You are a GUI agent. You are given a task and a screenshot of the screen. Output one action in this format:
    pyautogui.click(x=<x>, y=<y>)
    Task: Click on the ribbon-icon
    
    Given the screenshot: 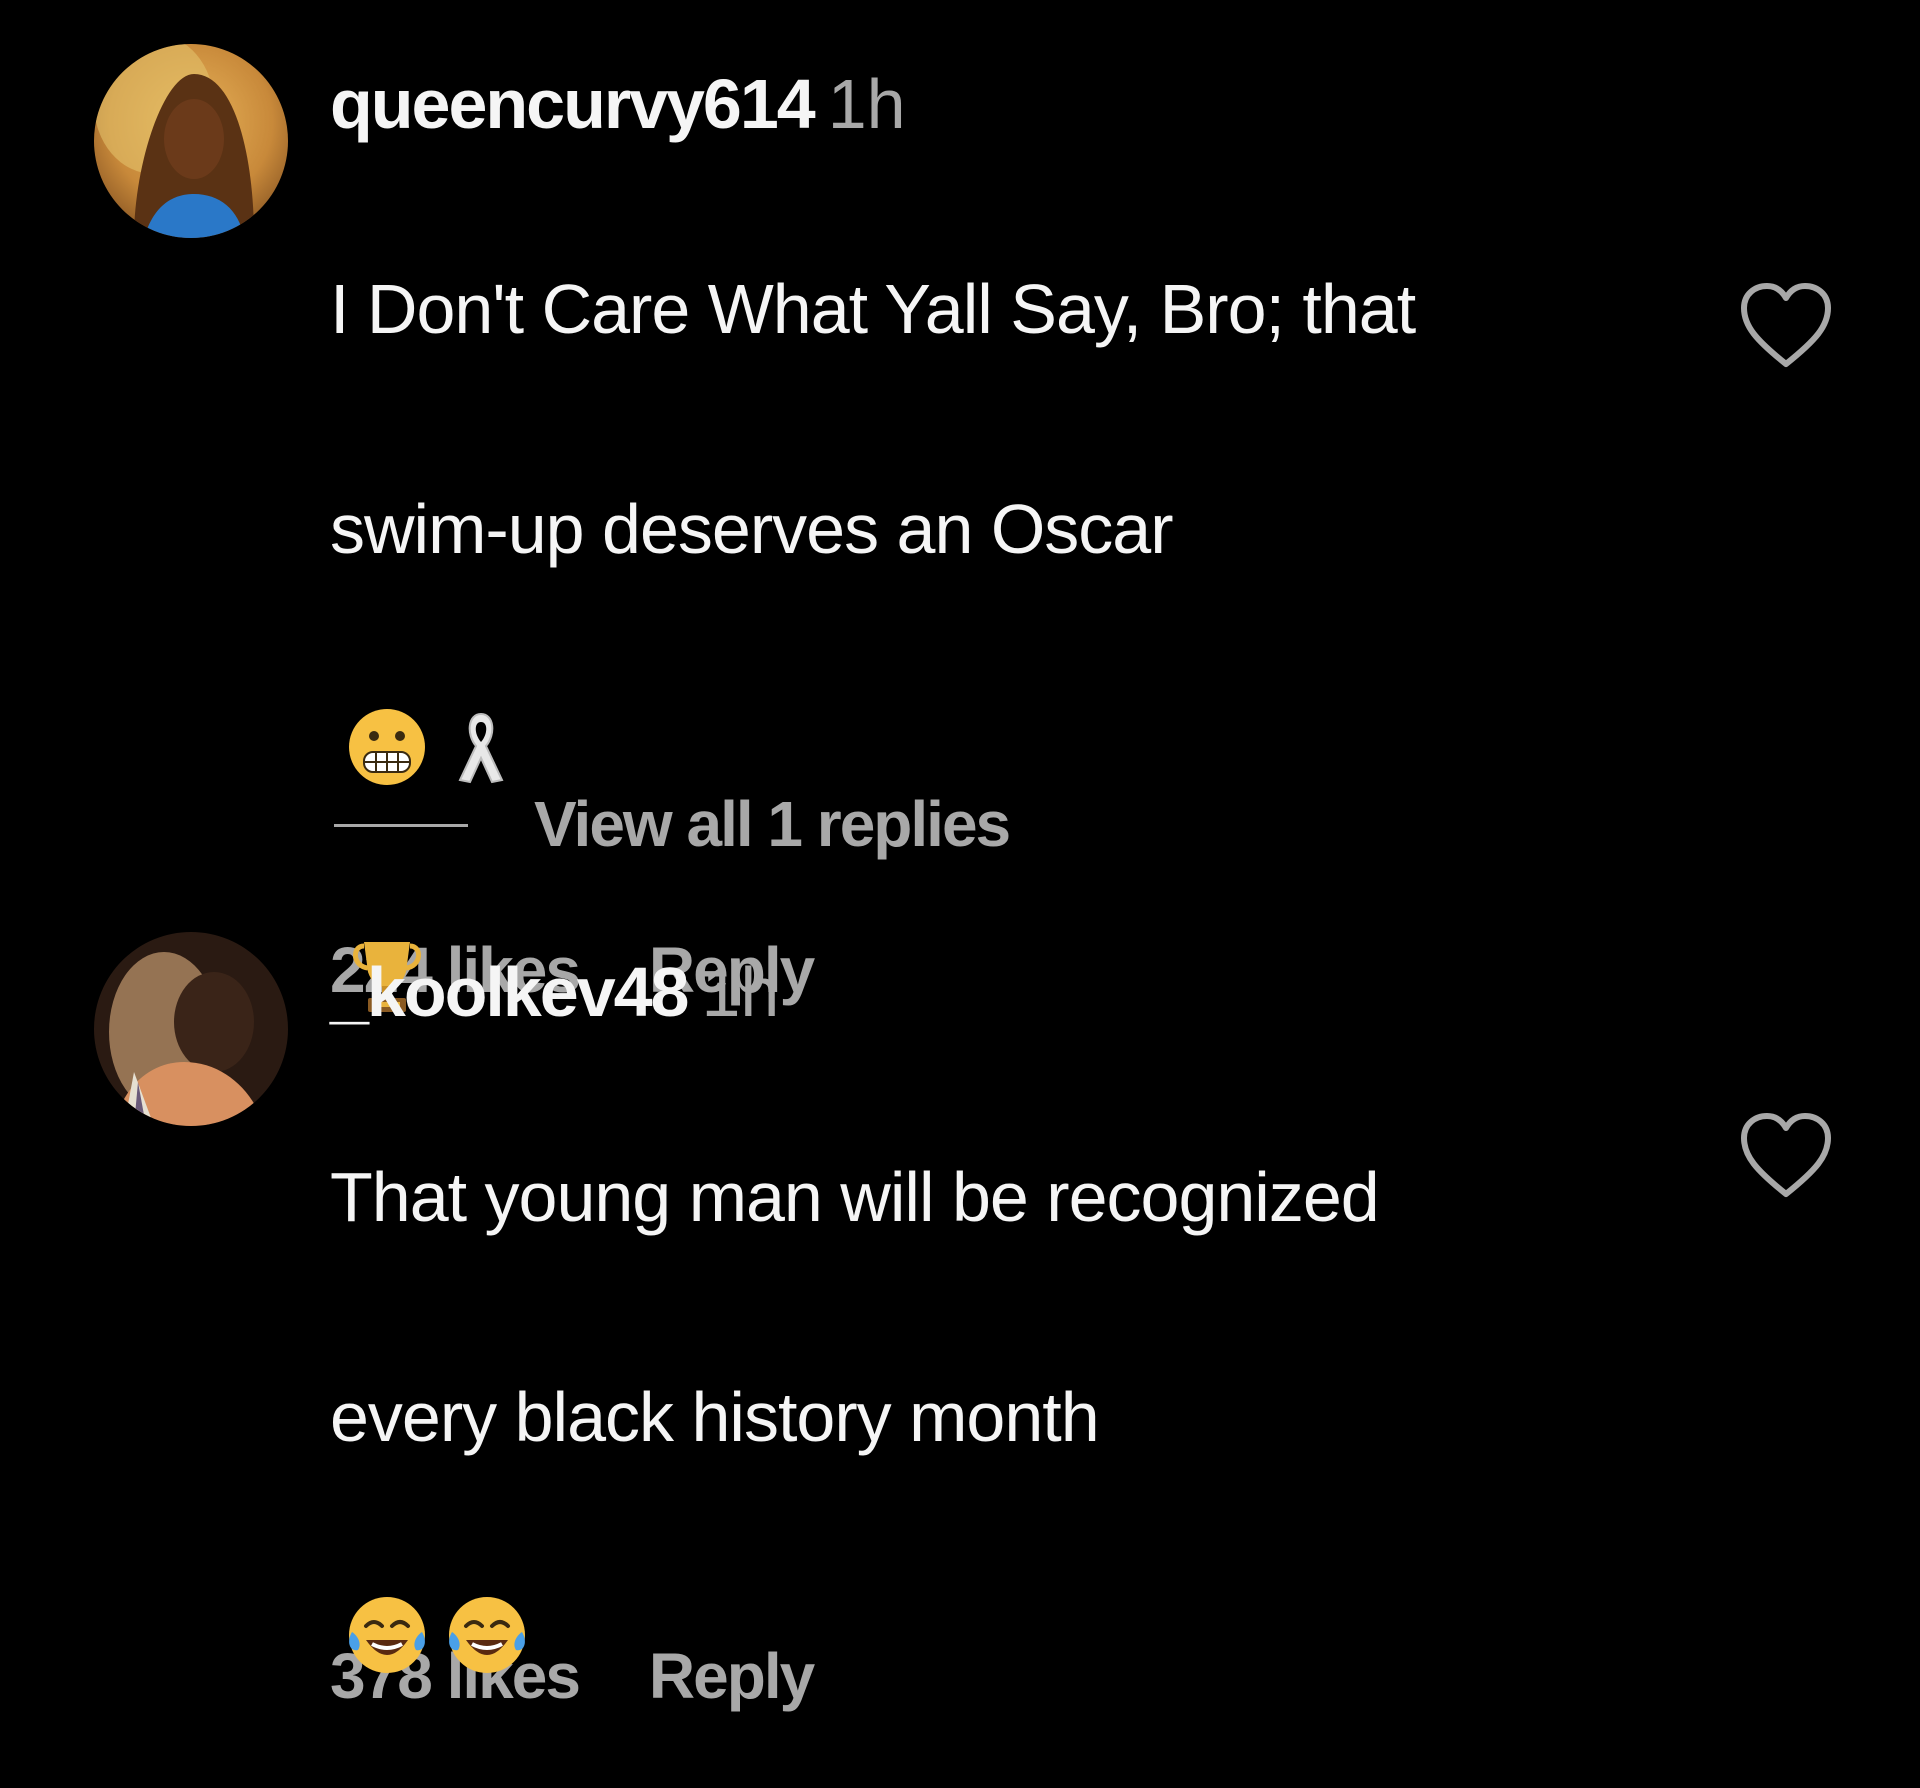 What is the action you would take?
    pyautogui.click(x=473, y=688)
    